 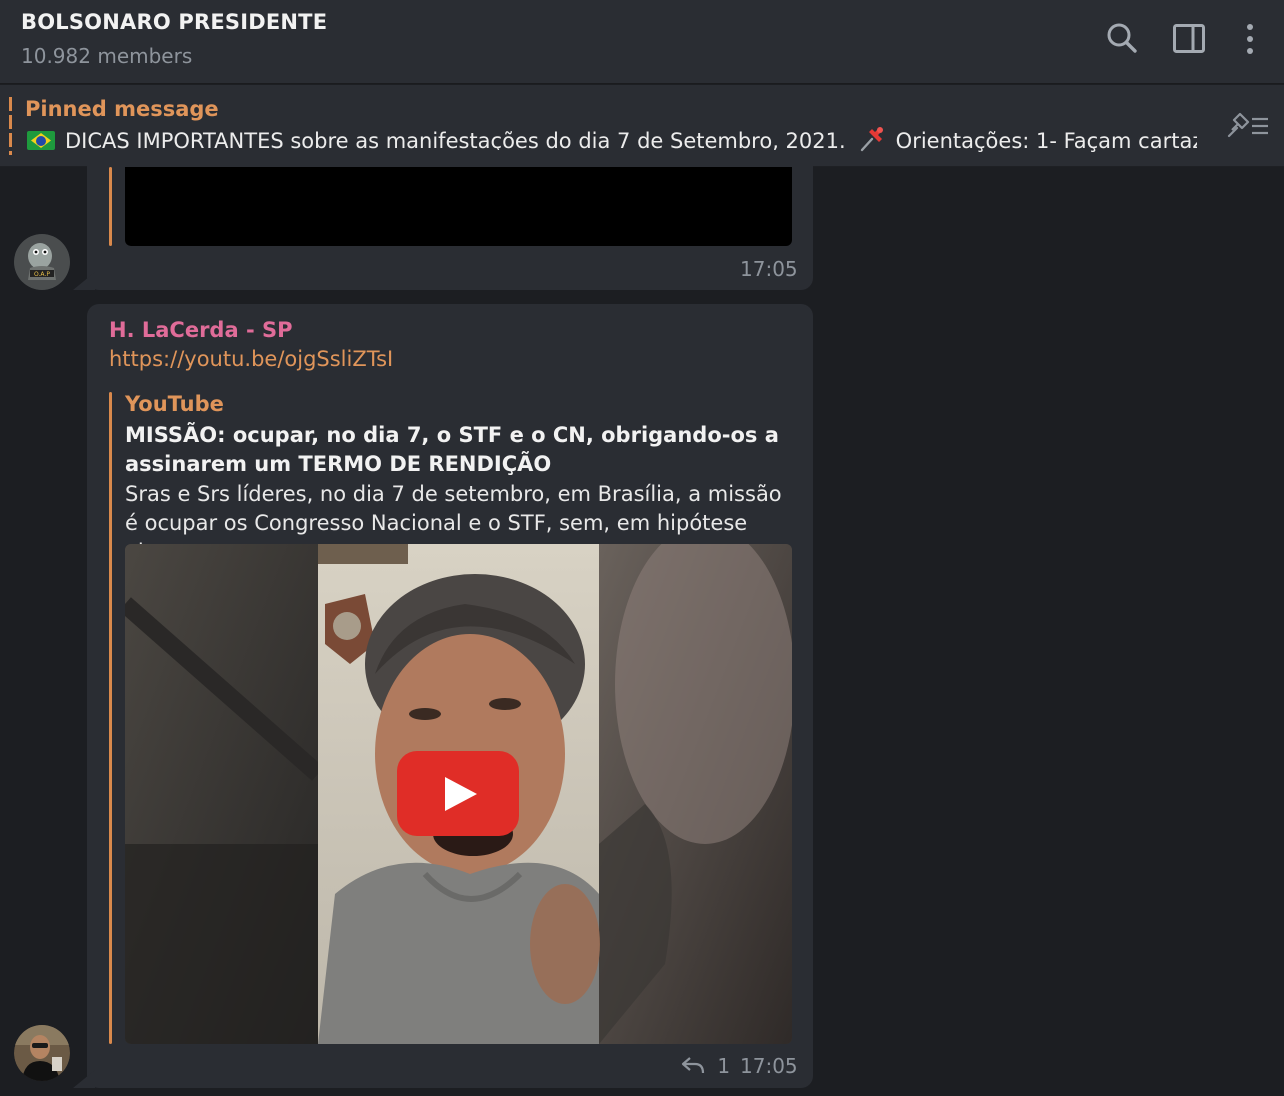 I want to click on svg-text: O.A.P, so click(x=42, y=274).